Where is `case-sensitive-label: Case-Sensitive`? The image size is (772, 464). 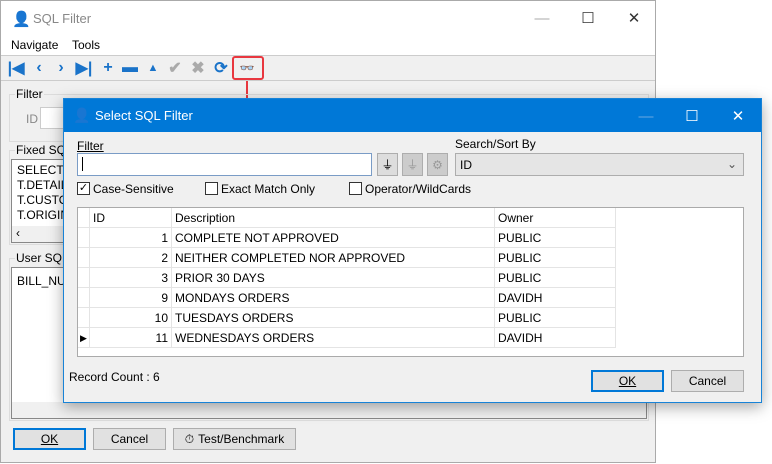
case-sensitive-label: Case-Sensitive is located at coordinates (133, 189).